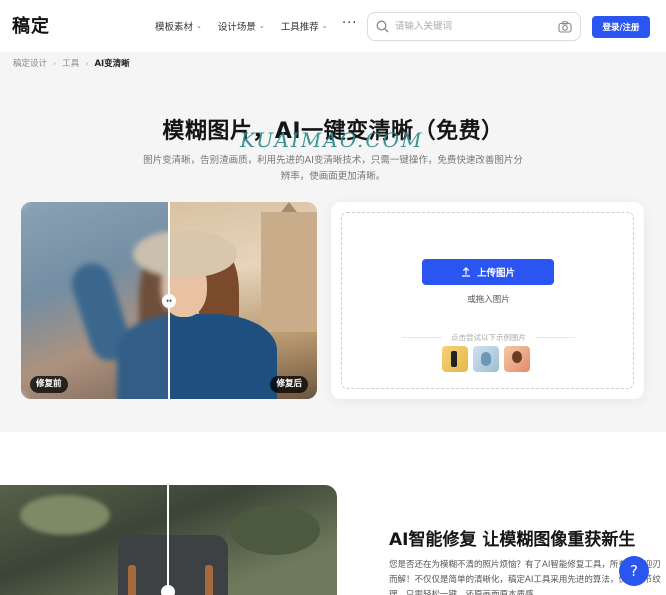 Image resolution: width=666 pixels, height=595 pixels. I want to click on nav-item-templates: 模板素材 ⌄, so click(178, 26).